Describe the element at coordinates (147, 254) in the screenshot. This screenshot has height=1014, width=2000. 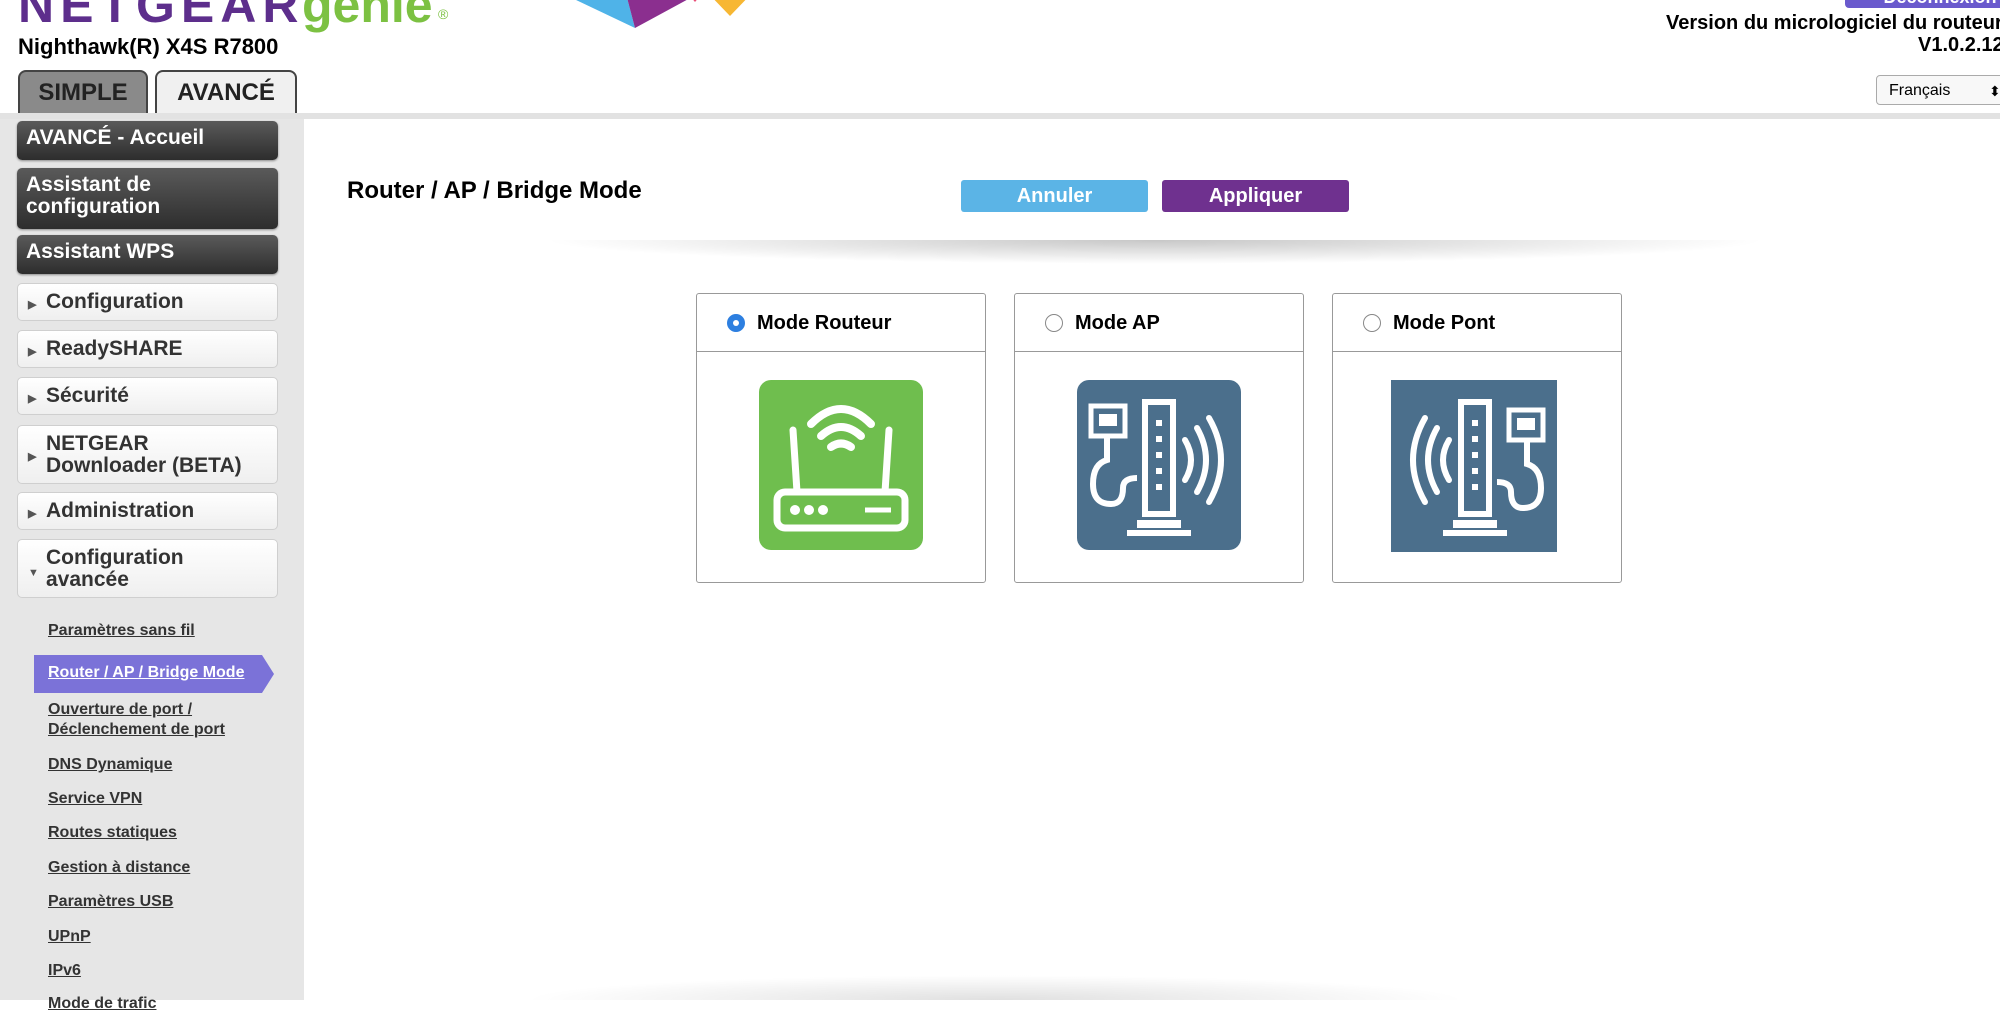
I see `sidebar-wps-wizard-button: Assistant WPS` at that location.